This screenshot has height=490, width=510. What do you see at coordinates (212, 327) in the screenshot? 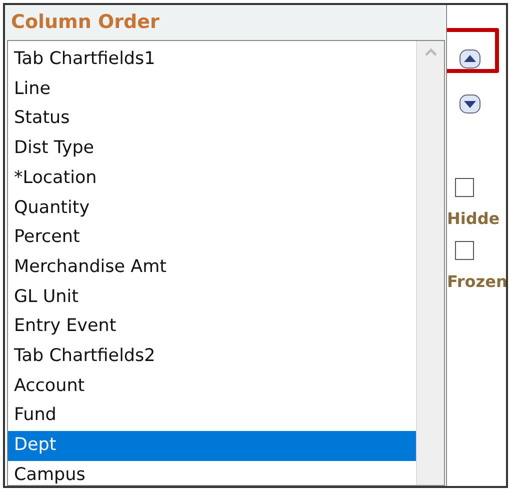
I see `list-item: Entry Event` at bounding box center [212, 327].